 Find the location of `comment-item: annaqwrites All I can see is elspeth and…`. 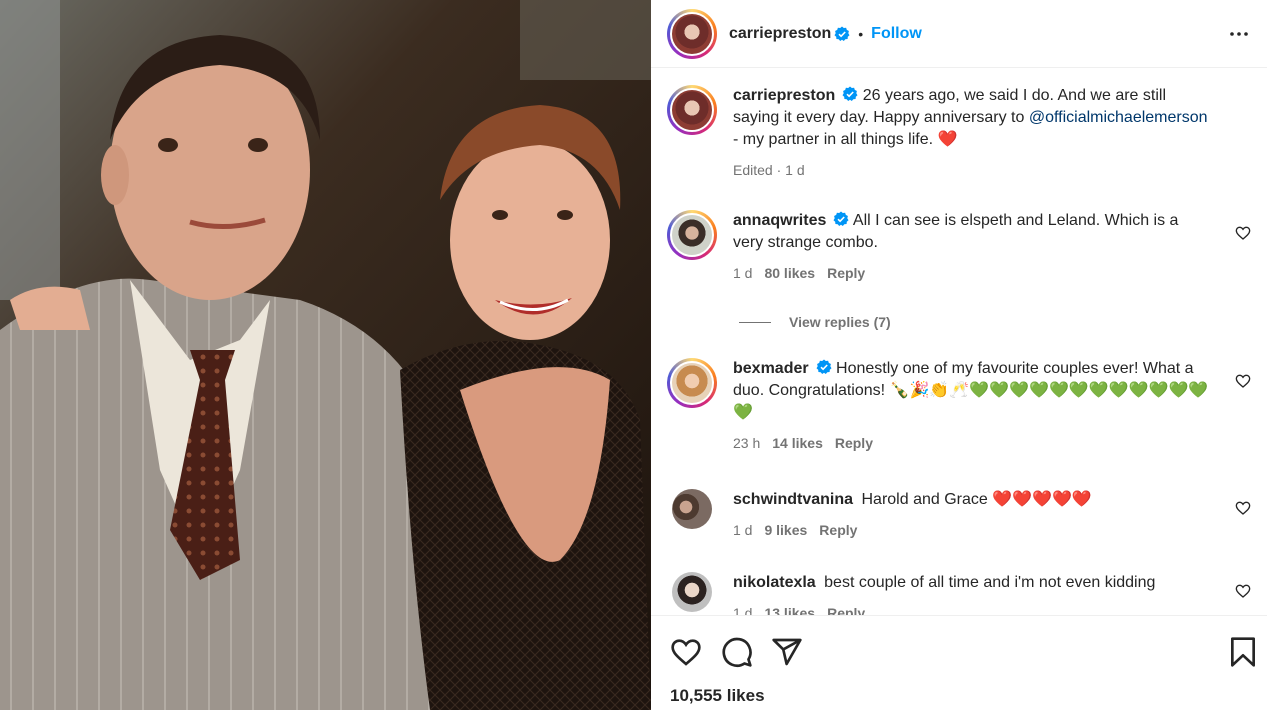

comment-item: annaqwrites All I can see is elspeth and… is located at coordinates (959, 247).